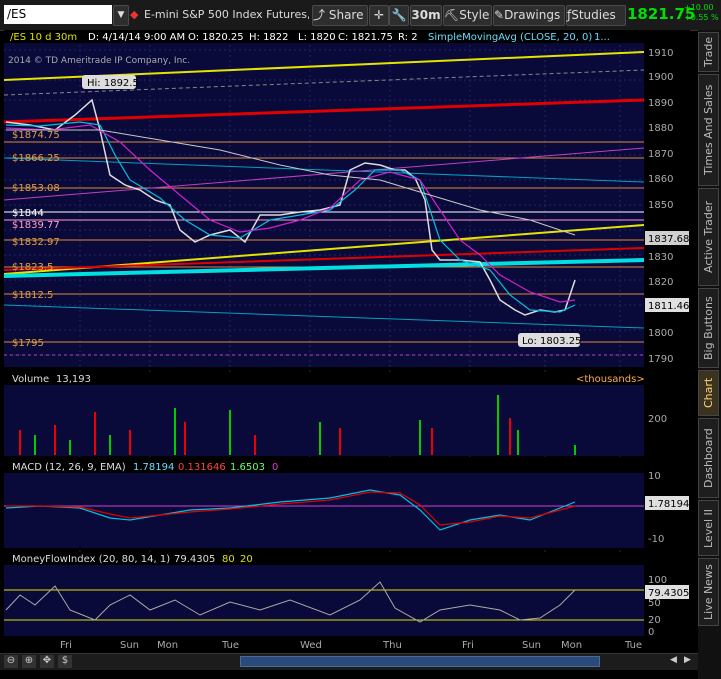 The width and height of the screenshot is (721, 679). I want to click on header-high: H: 1822, so click(269, 37).